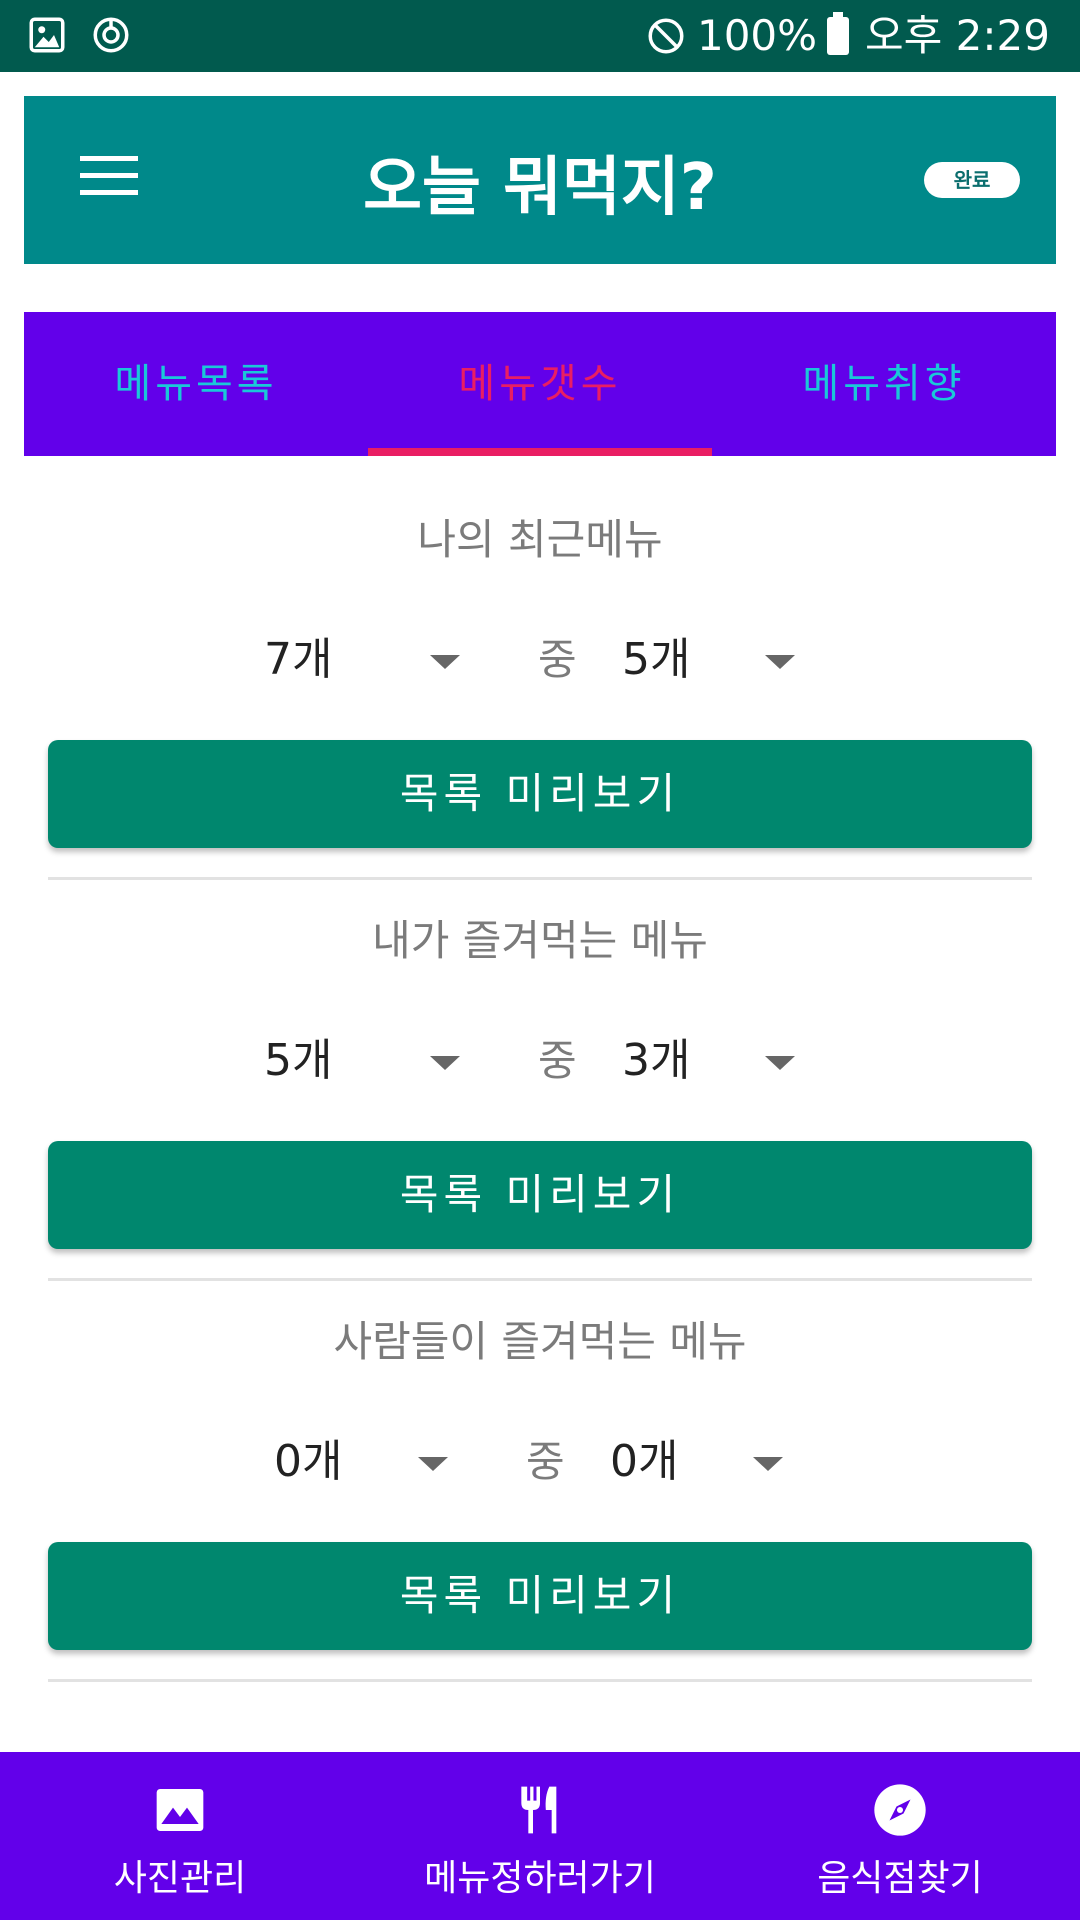 The height and width of the screenshot is (1920, 1080). Describe the element at coordinates (540, 36) in the screenshot. I see `status-bar: 100% 오후 2:29` at that location.